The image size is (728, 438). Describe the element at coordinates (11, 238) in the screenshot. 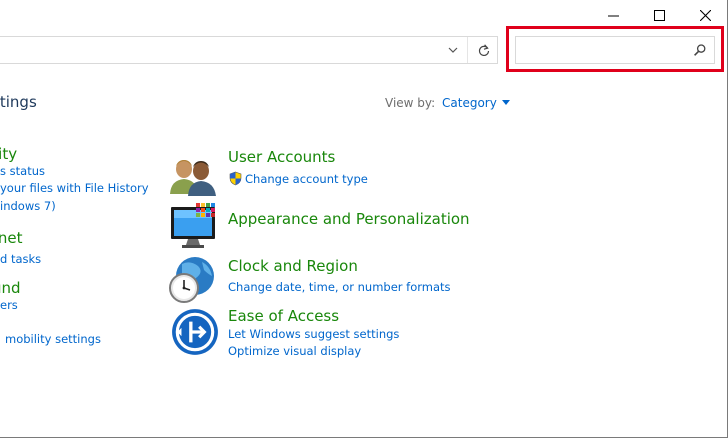

I see `network-internet-heading: rnet` at that location.